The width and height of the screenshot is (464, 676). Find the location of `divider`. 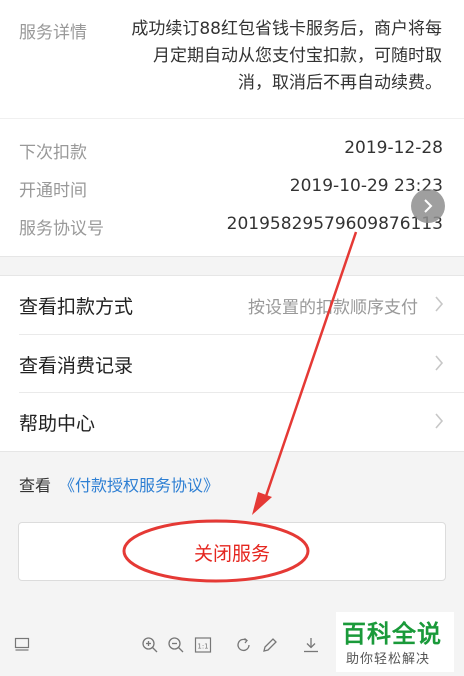

divider is located at coordinates (232, 118).